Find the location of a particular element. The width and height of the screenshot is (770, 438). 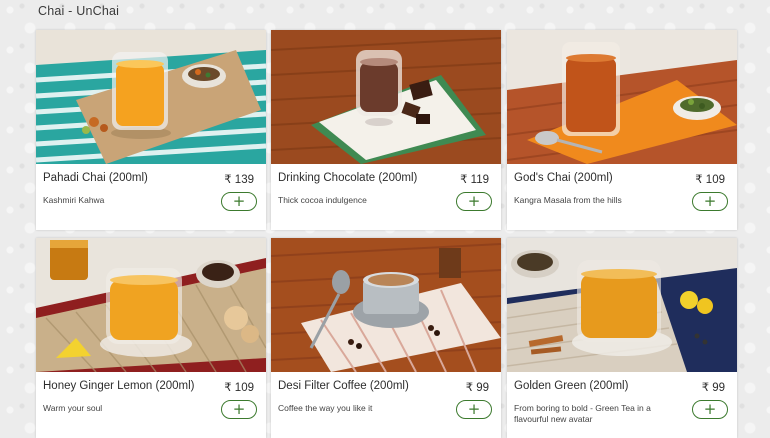

item-name: Pahadi Chai (200ml) is located at coordinates (95, 178).